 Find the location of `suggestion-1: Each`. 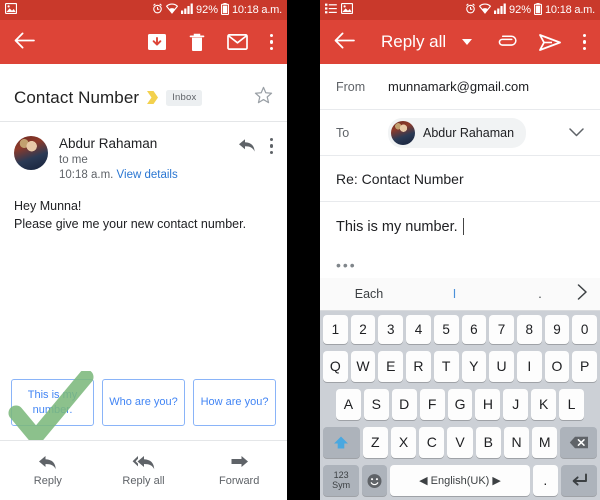

suggestion-1: Each is located at coordinates (369, 294).